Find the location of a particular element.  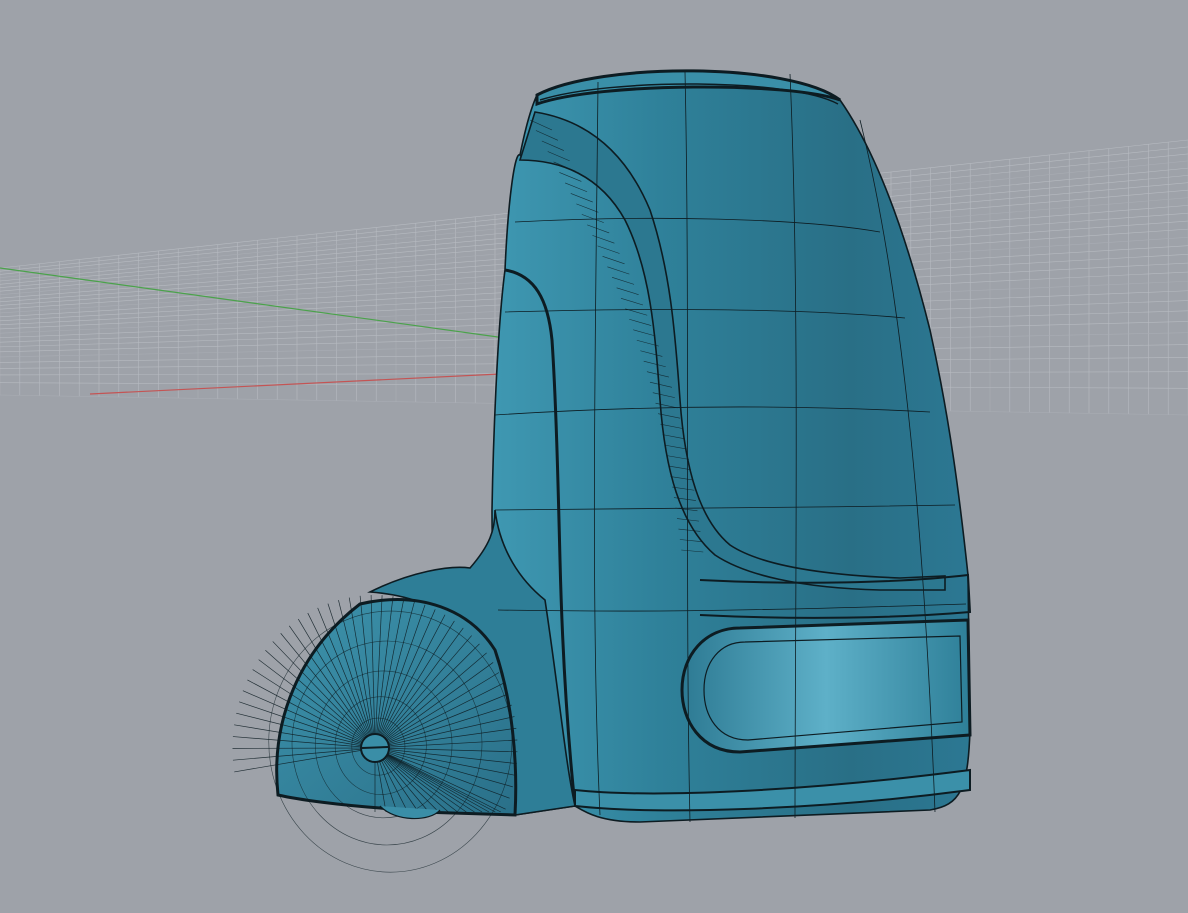

wheel is located at coordinates (375, 734).